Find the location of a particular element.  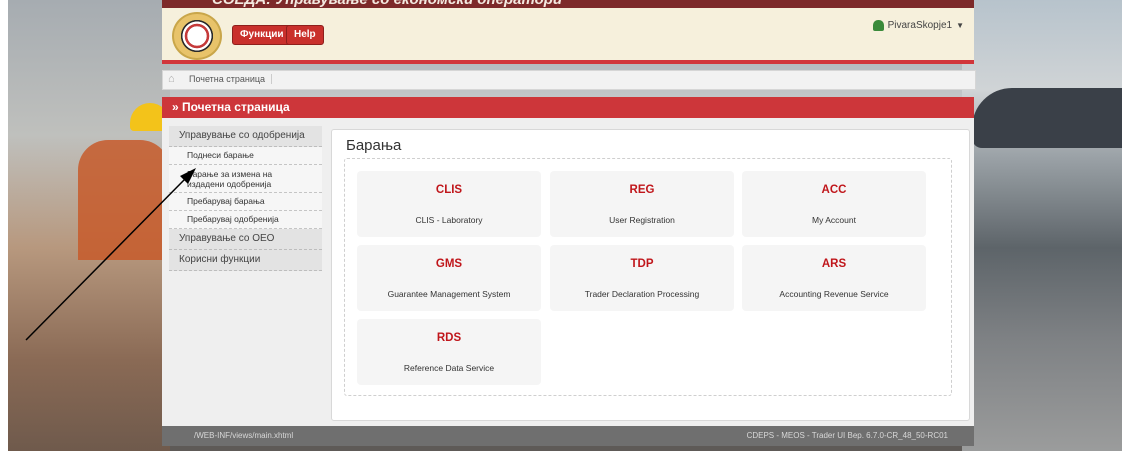

footer-path: /WEB-INF/views/main.xhtml is located at coordinates (244, 435).